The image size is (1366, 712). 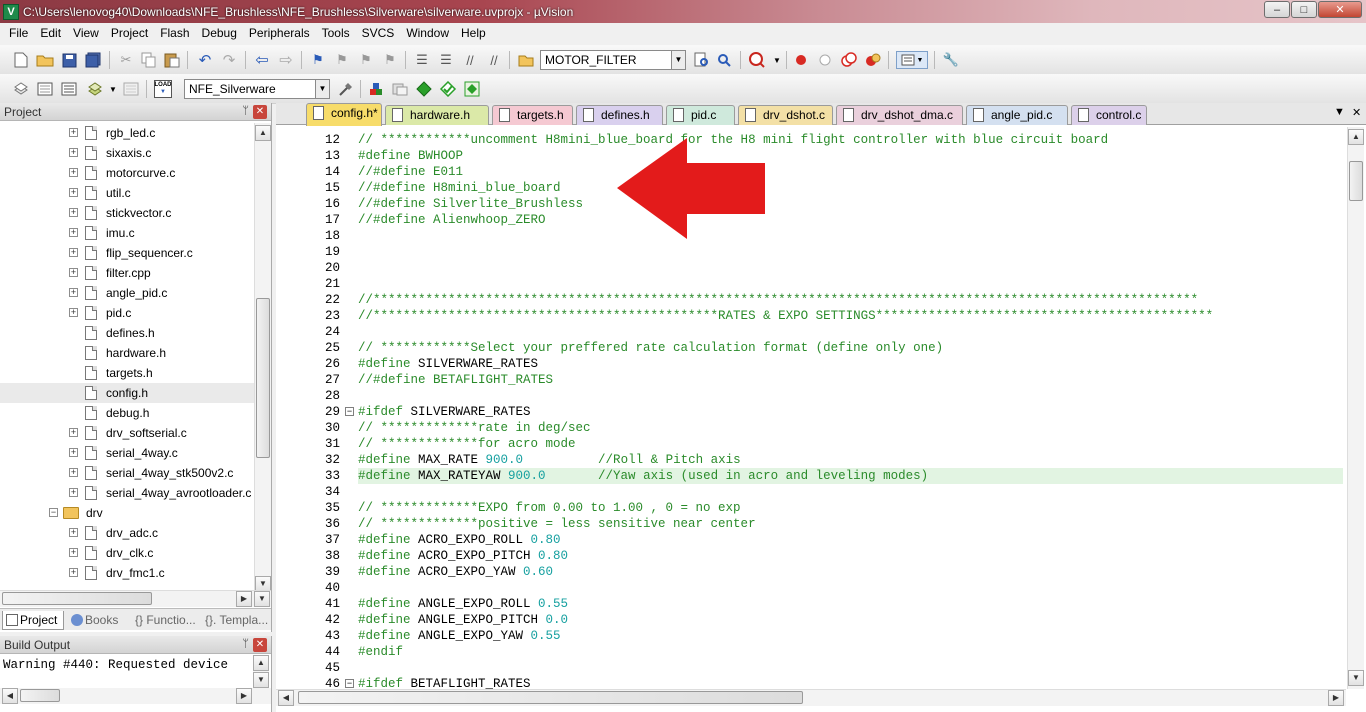 What do you see at coordinates (849, 60) in the screenshot?
I see `disable-breakpoints-icon` at bounding box center [849, 60].